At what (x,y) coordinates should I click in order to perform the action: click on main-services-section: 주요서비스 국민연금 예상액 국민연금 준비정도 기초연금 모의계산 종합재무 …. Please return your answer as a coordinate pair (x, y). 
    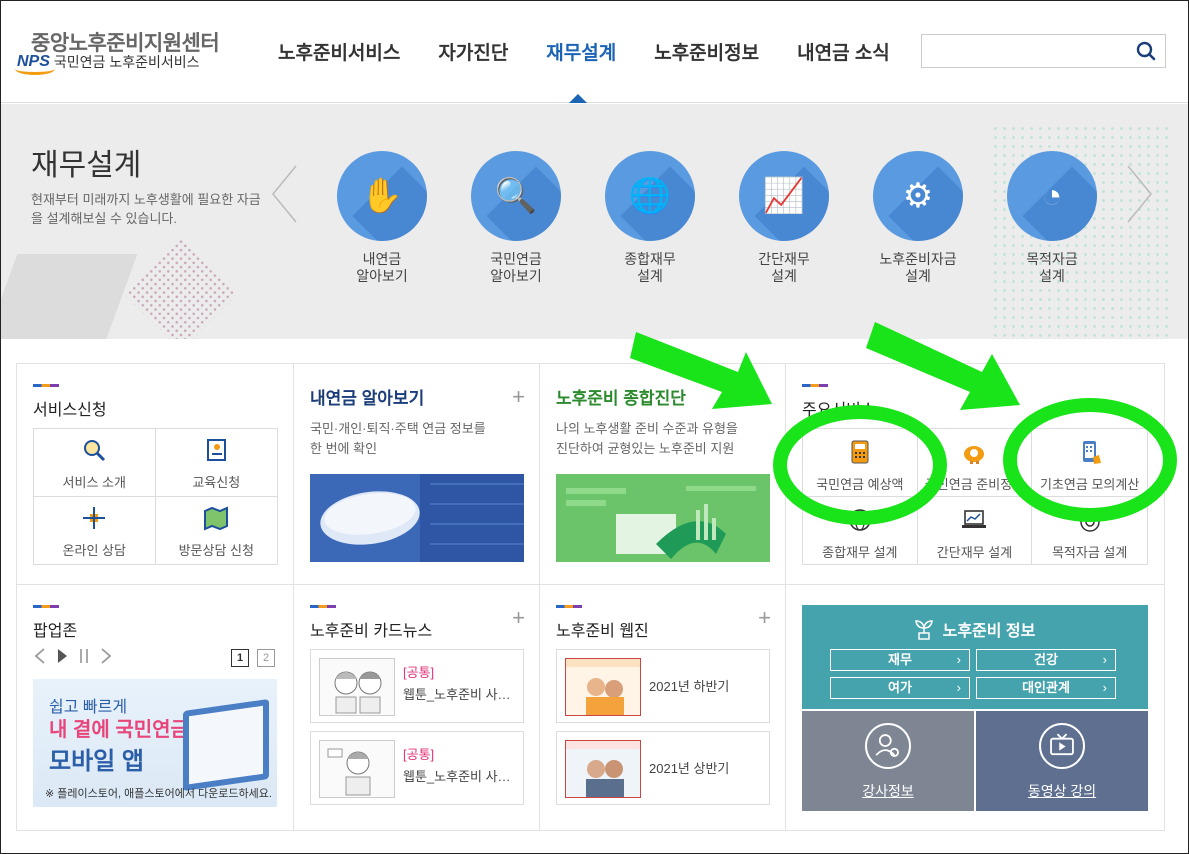
    Looking at the image, I should click on (975, 474).